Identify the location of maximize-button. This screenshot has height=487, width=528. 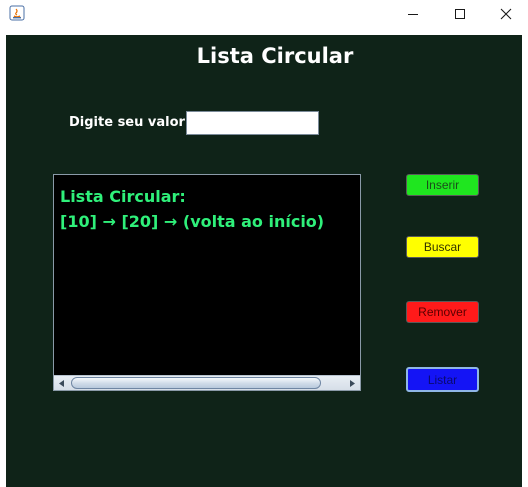
(460, 14).